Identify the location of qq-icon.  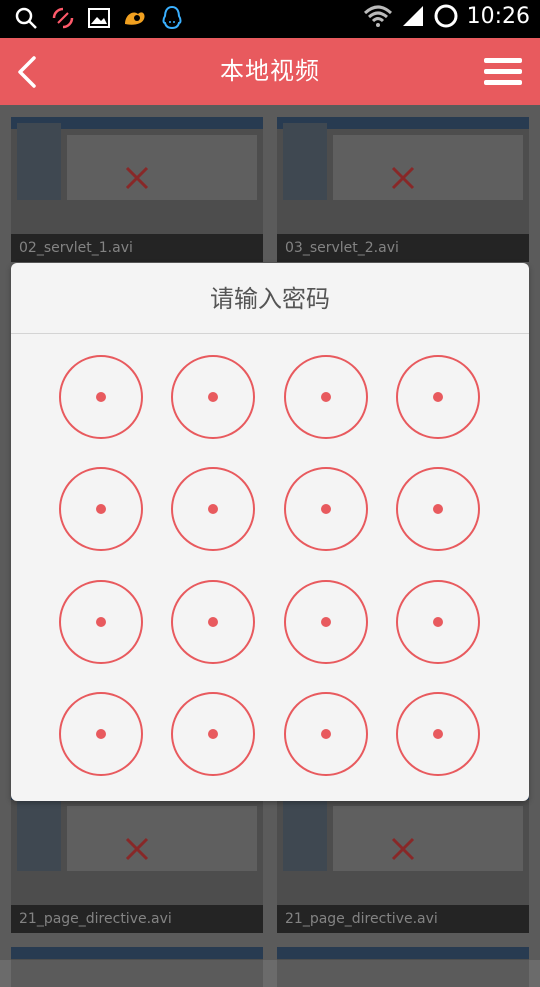
(172, 17).